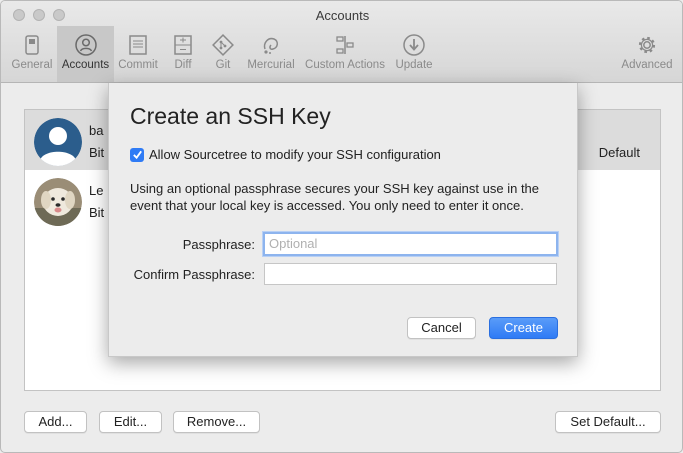 The height and width of the screenshot is (453, 683). What do you see at coordinates (523, 328) in the screenshot?
I see `create-button: Create` at bounding box center [523, 328].